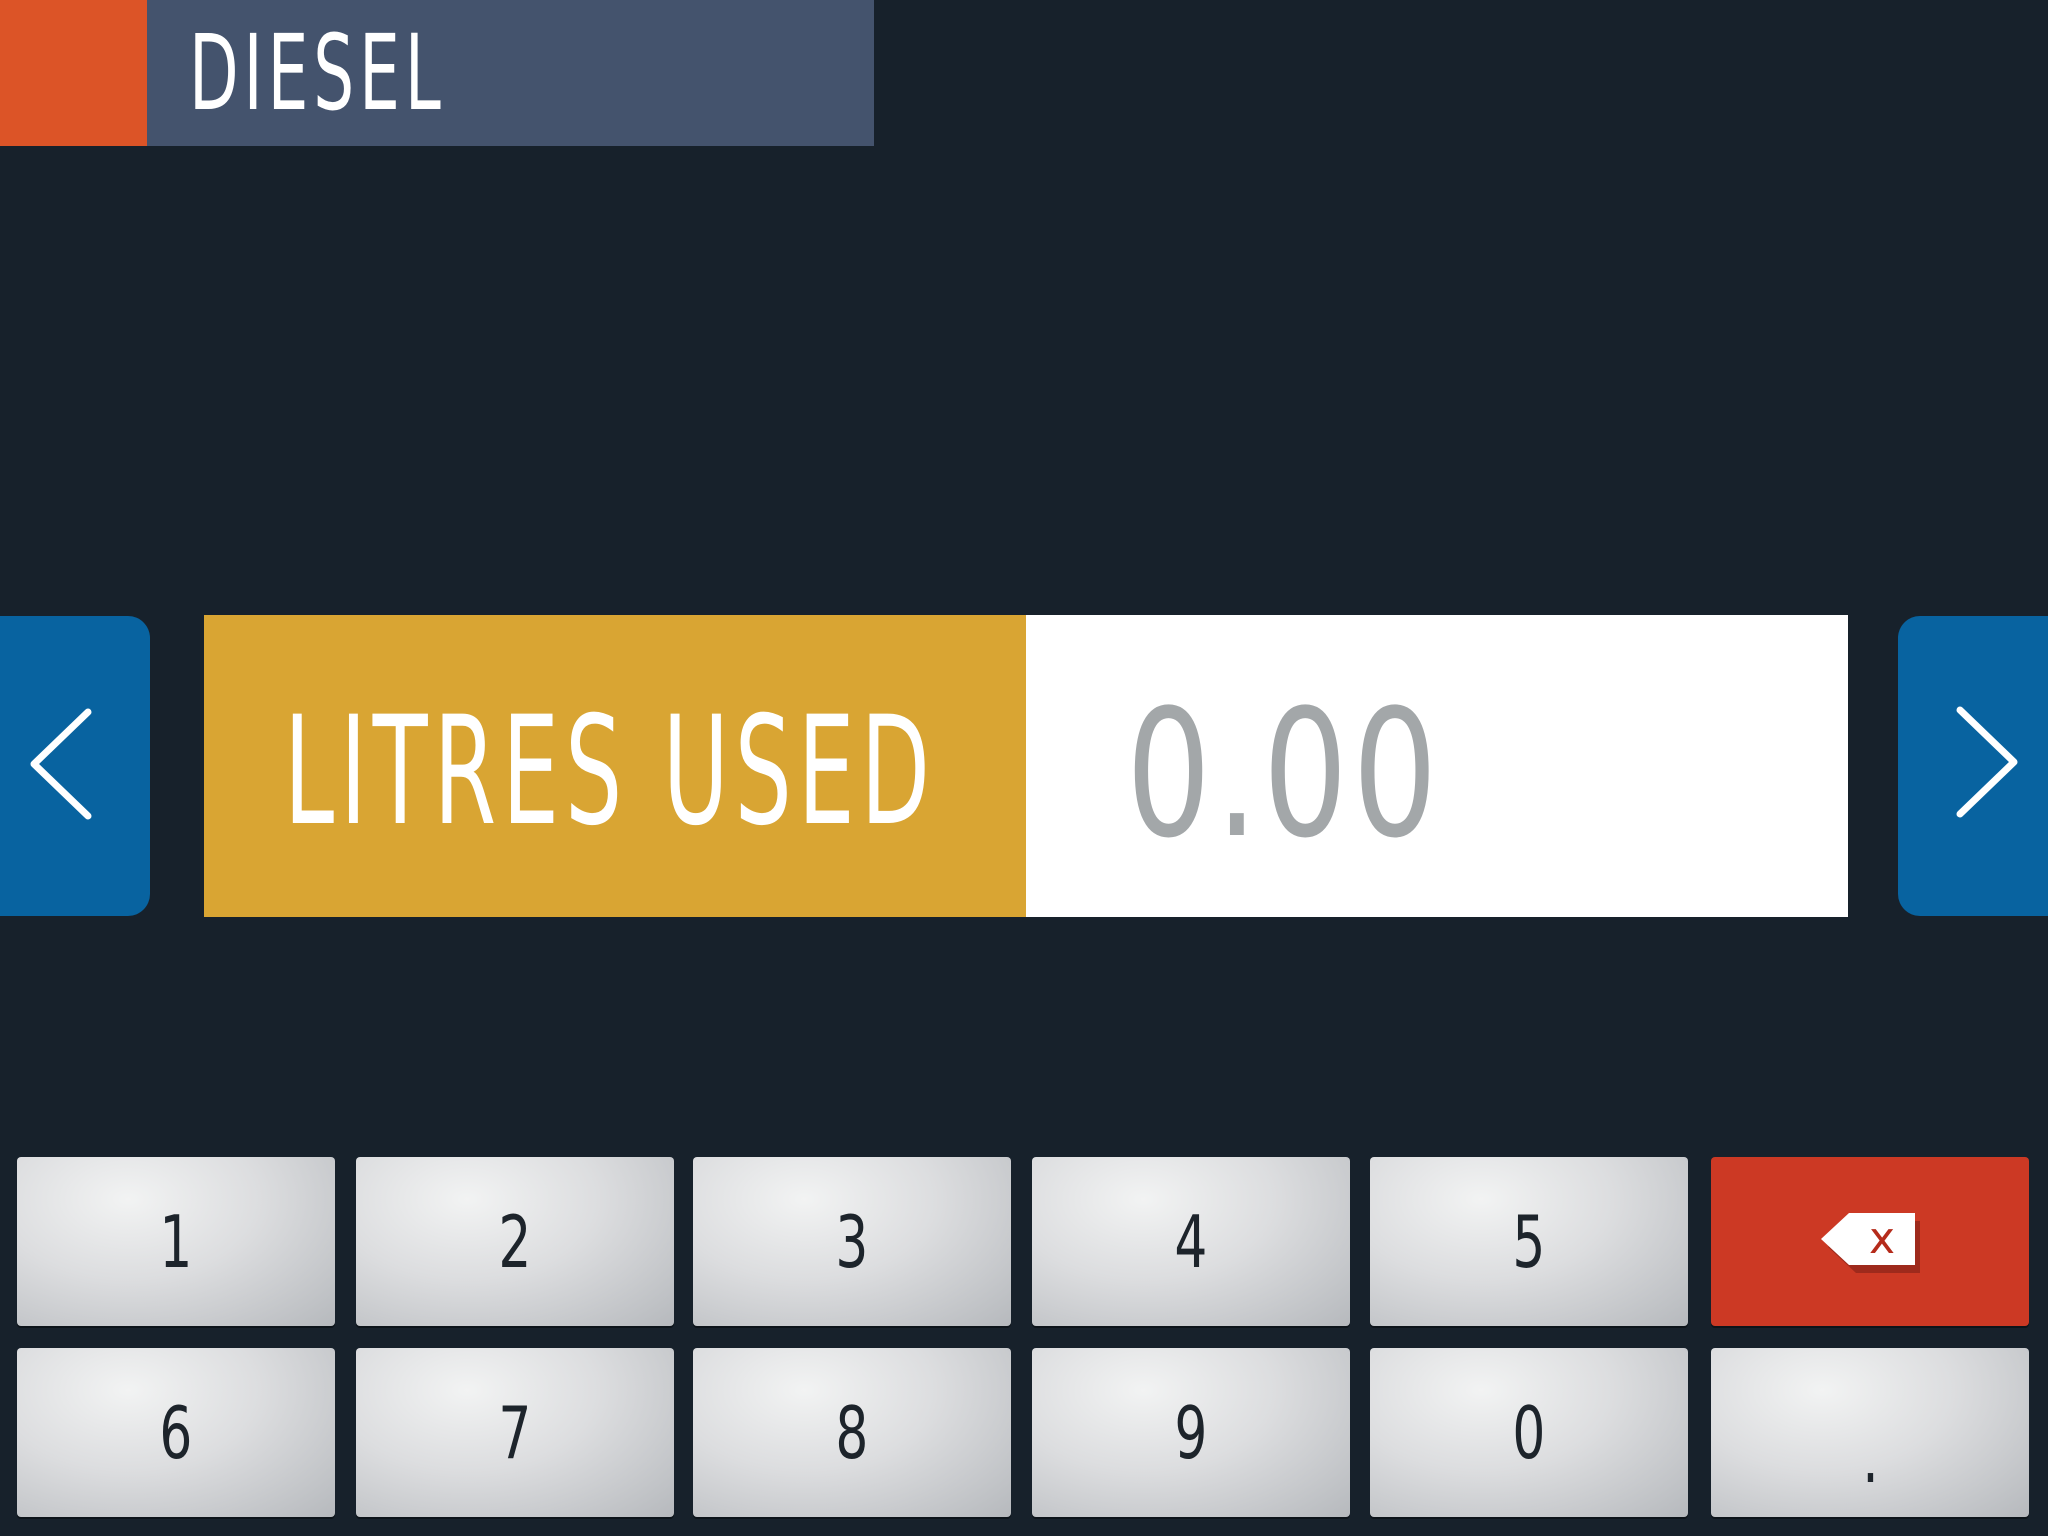 The height and width of the screenshot is (1536, 2048). What do you see at coordinates (1284, 774) in the screenshot?
I see `litres-value: 0.00` at bounding box center [1284, 774].